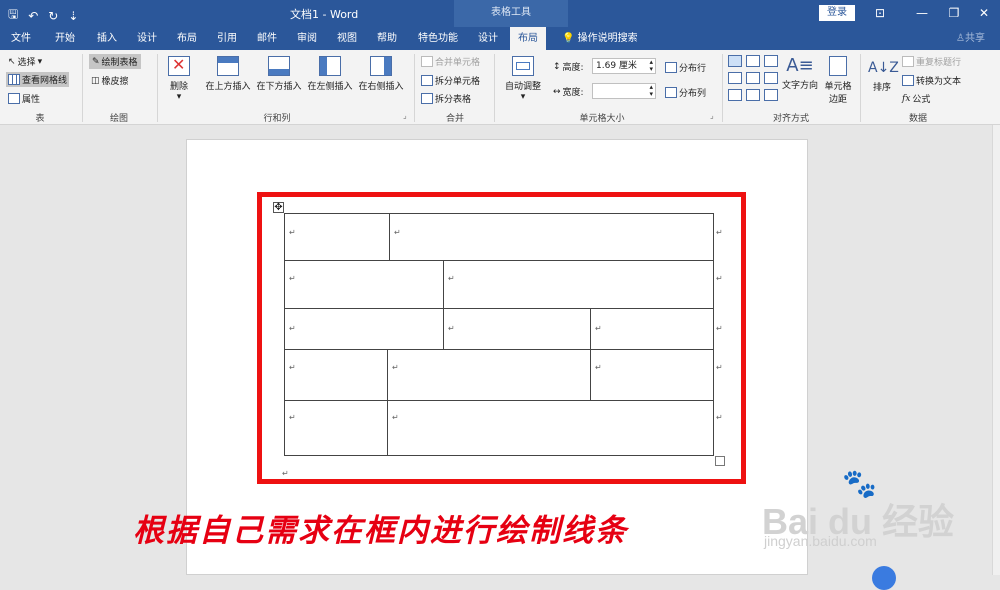  What do you see at coordinates (720, 461) in the screenshot?
I see `table-resize-handle` at bounding box center [720, 461].